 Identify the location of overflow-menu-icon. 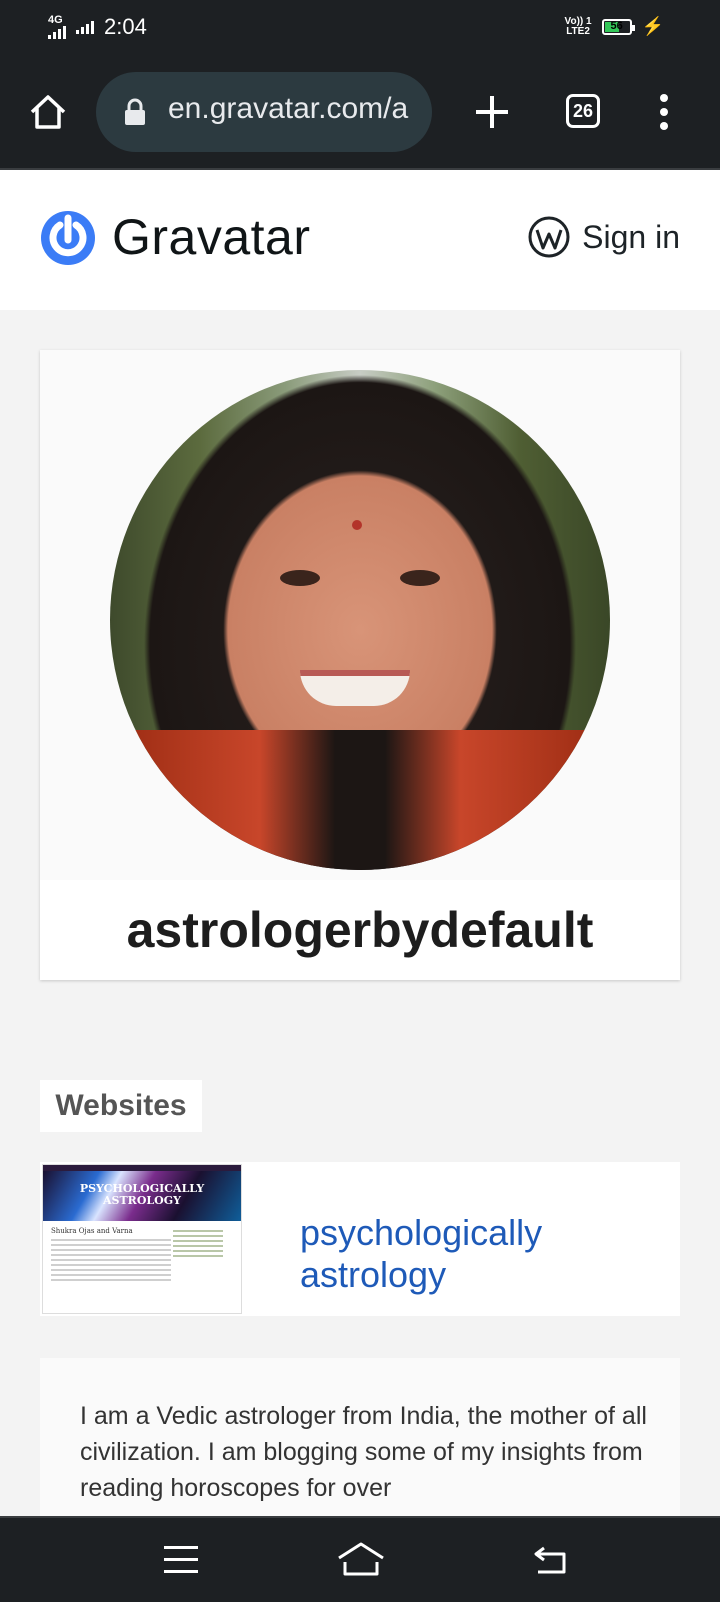
(664, 114).